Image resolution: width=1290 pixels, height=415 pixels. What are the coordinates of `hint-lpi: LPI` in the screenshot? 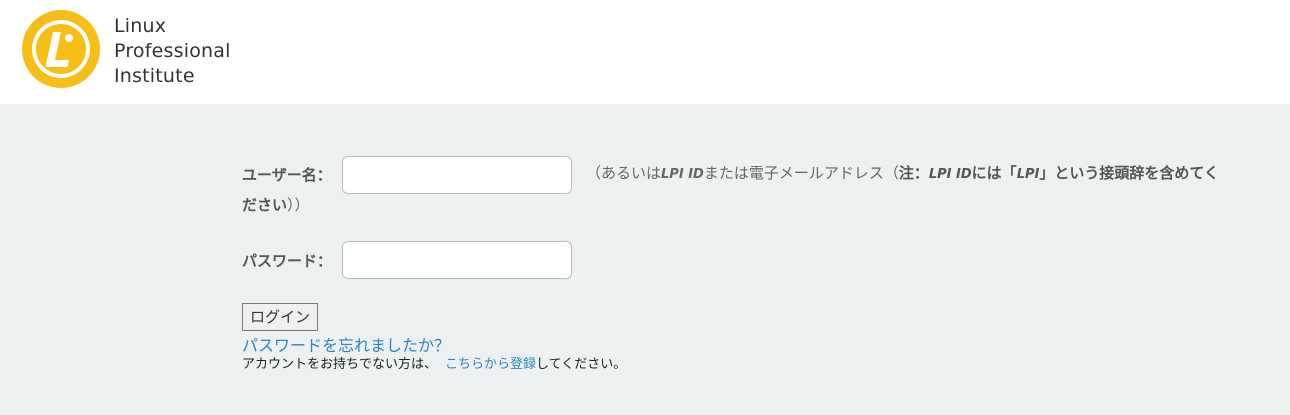 It's located at (1028, 174).